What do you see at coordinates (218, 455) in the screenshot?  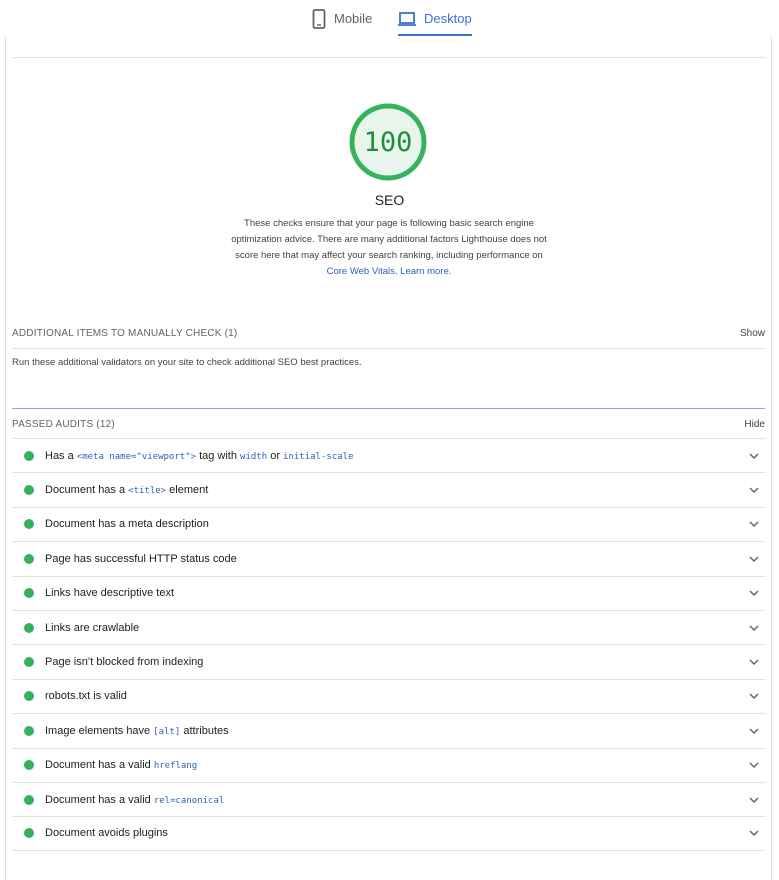 I see `audit-text: tag with` at bounding box center [218, 455].